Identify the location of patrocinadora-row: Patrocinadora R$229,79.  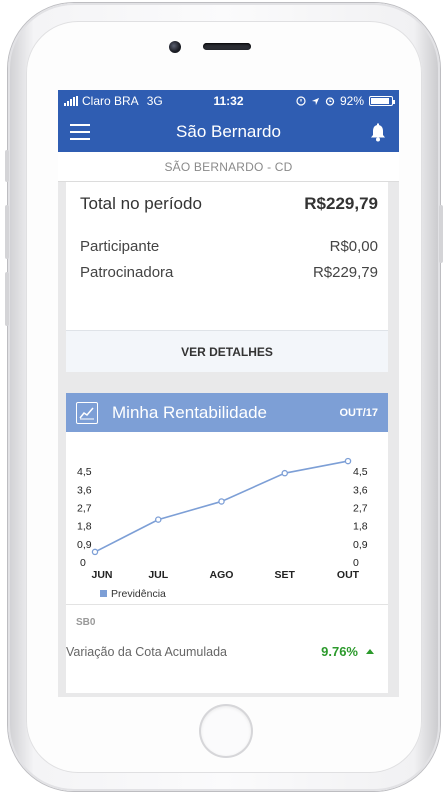
(229, 272).